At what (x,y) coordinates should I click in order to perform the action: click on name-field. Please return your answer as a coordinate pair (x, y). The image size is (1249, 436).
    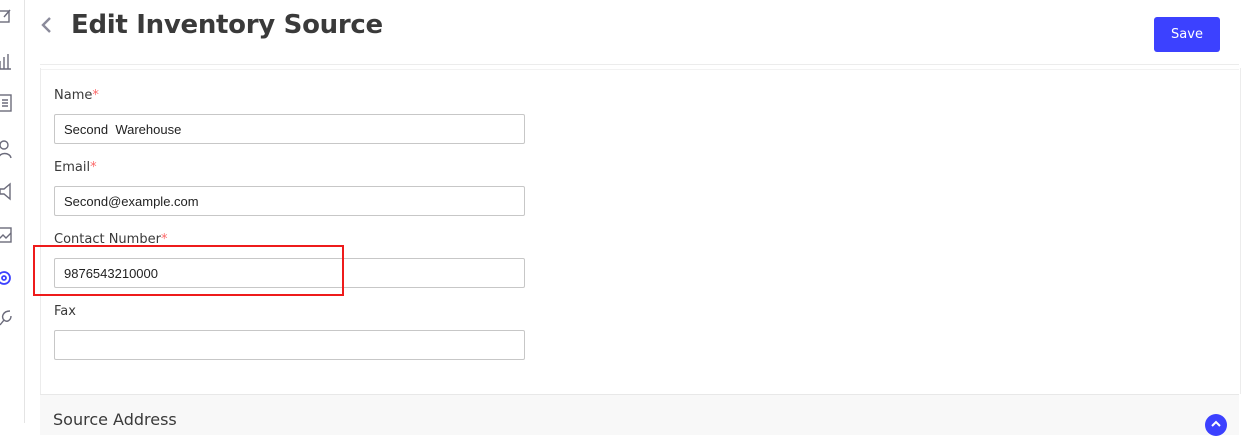
    Looking at the image, I should click on (289, 129).